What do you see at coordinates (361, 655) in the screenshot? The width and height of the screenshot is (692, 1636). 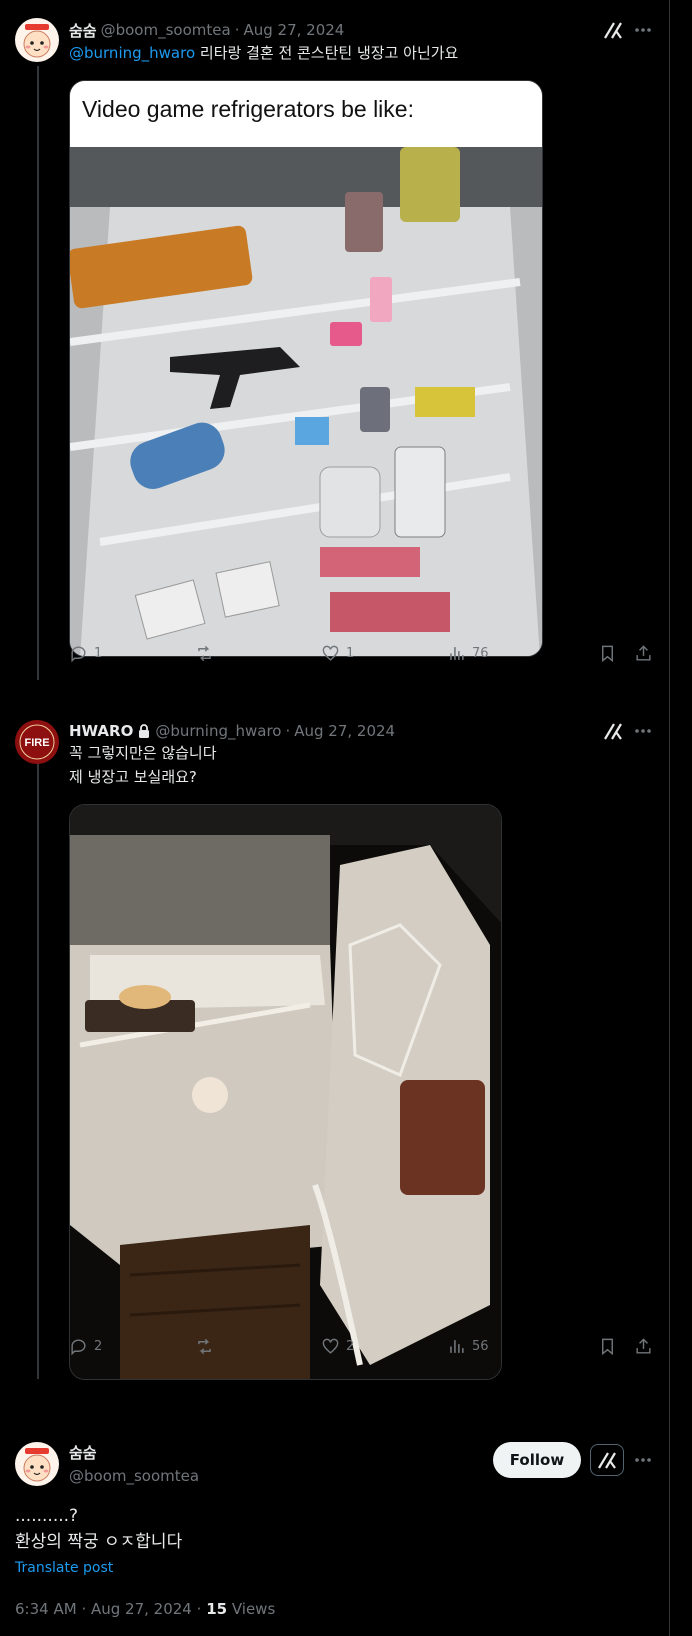 I see `tweet-1-actions: 1 1 76` at bounding box center [361, 655].